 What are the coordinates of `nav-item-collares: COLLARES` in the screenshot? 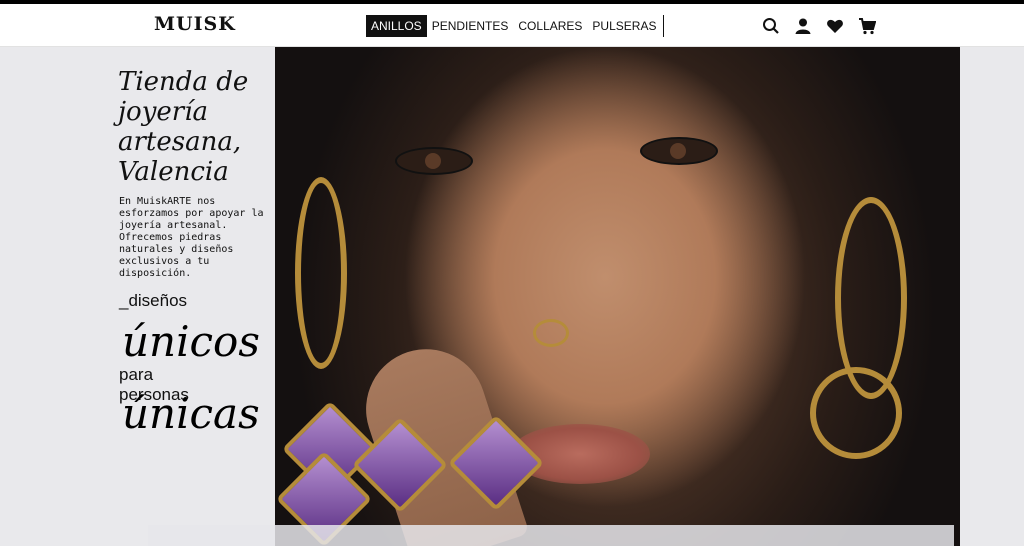 It's located at (550, 26).